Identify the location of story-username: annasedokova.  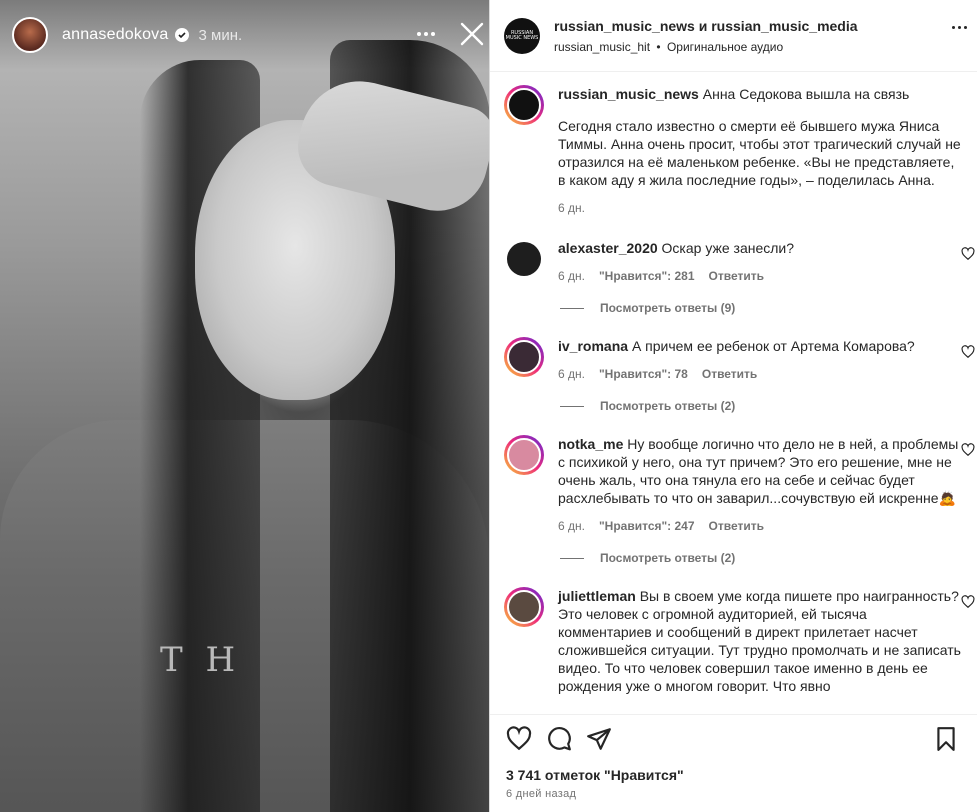
(115, 35).